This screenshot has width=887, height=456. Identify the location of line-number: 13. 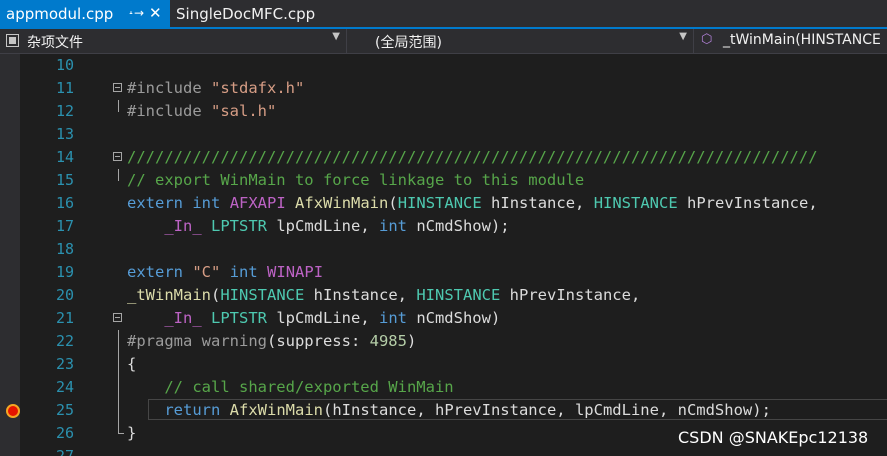
(64, 134).